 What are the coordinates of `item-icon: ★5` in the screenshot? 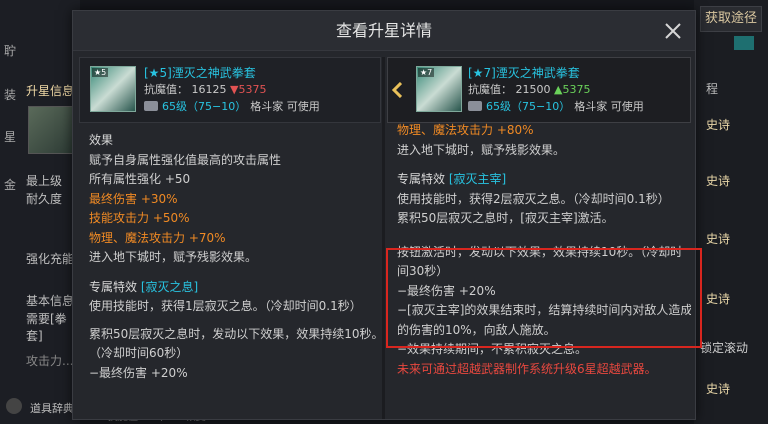 It's located at (113, 89).